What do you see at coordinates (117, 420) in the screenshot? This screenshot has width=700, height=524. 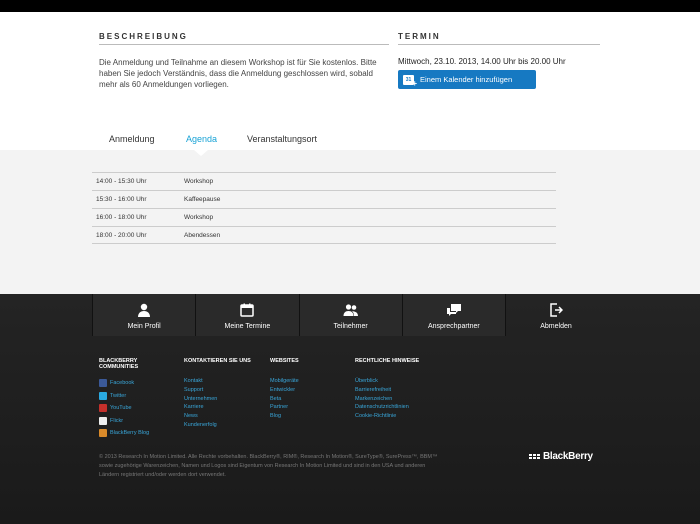 I see `link-label: Flickr` at bounding box center [117, 420].